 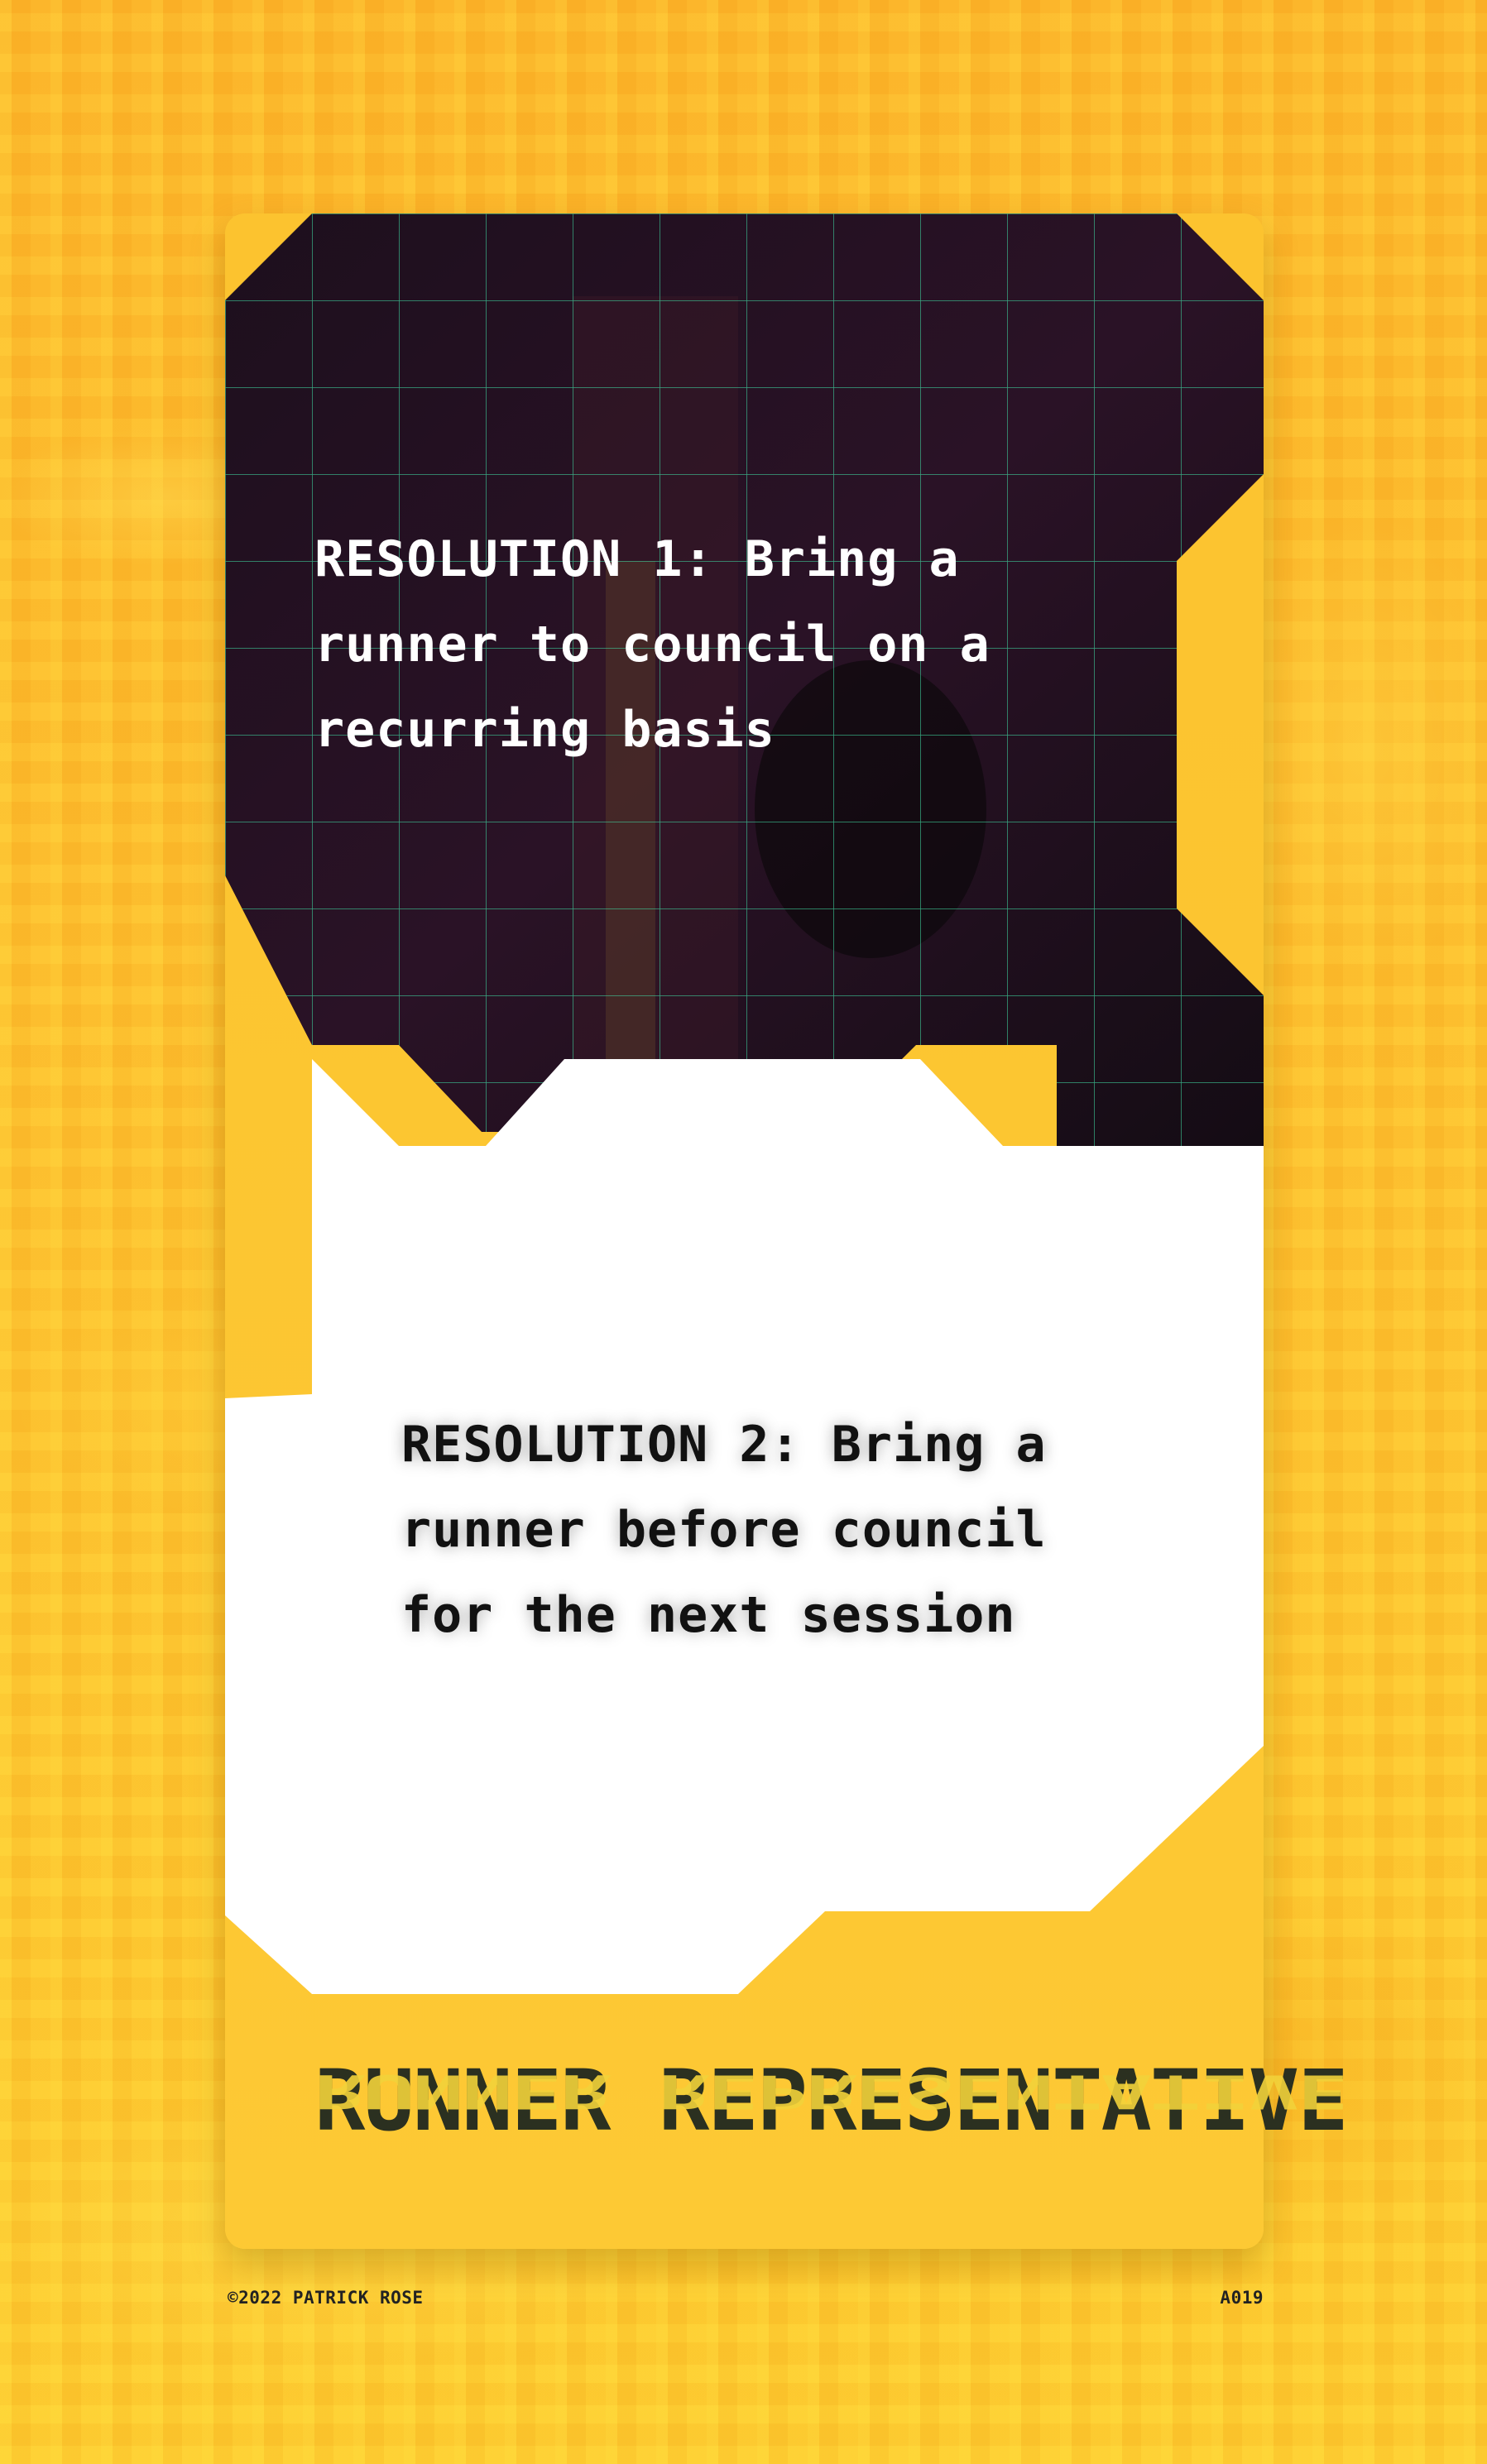 I want to click on card-title-reflection: RUNNER REPRESENTATIVE, so click(x=830, y=2091).